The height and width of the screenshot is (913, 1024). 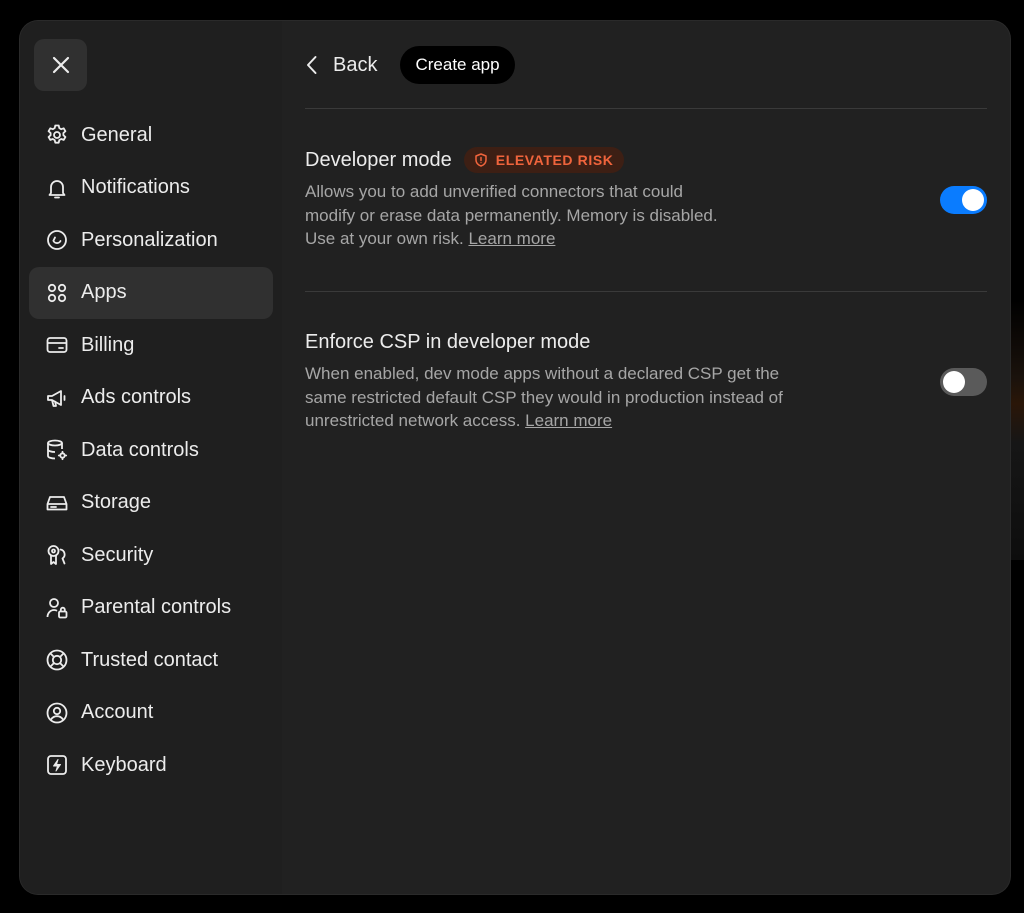 What do you see at coordinates (481, 160) in the screenshot?
I see `warning-shield-icon` at bounding box center [481, 160].